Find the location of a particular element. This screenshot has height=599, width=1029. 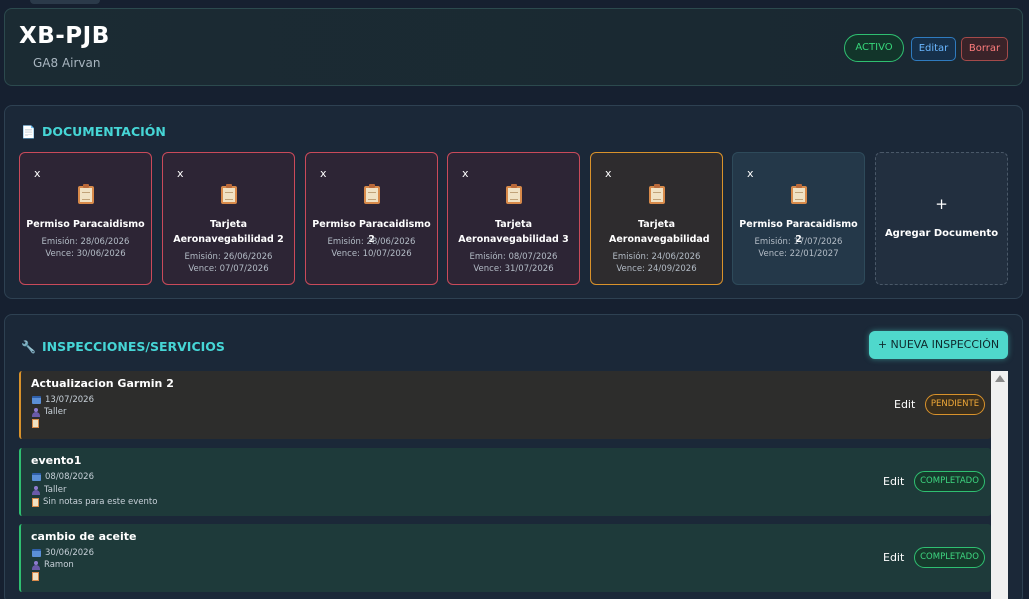

inspection-date: 08/08/2026 is located at coordinates (69, 477).